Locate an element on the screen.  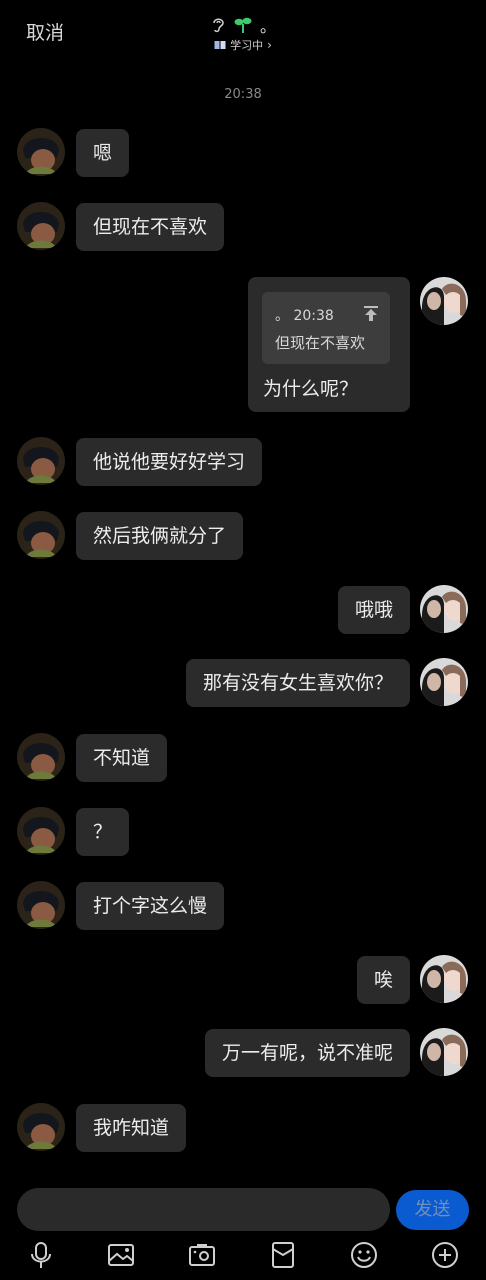
quote-time: 20:38 is located at coordinates (313, 316).